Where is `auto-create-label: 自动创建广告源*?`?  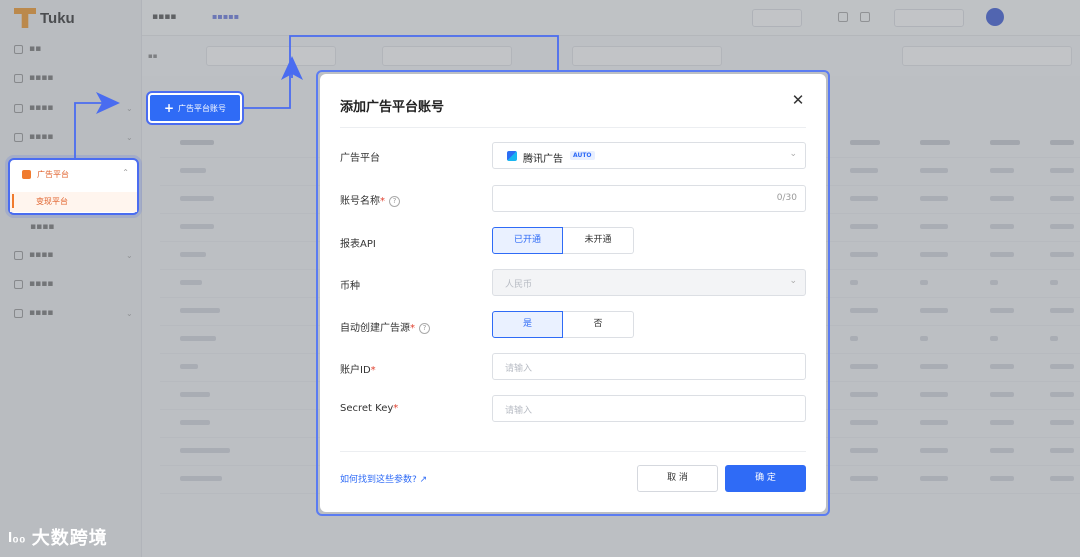 auto-create-label: 自动创建广告源*? is located at coordinates (385, 326).